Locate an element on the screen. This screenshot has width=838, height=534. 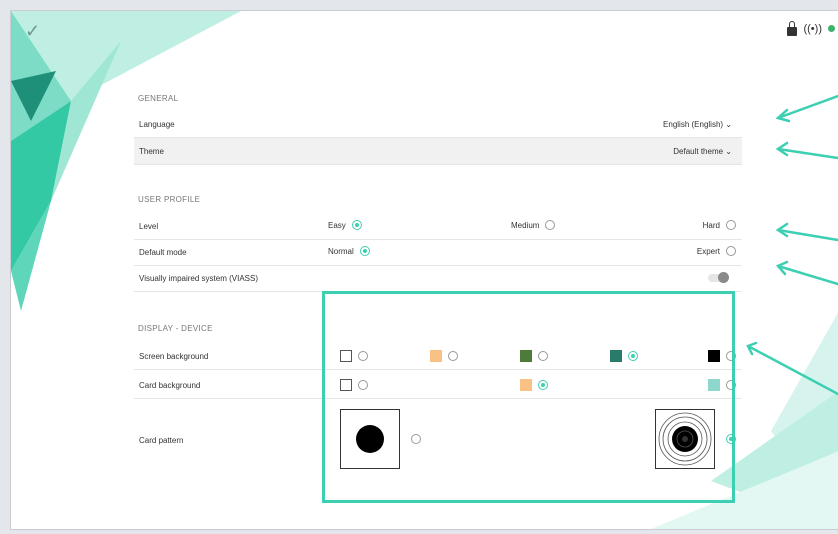
arrow-viass is located at coordinates (807, 275).